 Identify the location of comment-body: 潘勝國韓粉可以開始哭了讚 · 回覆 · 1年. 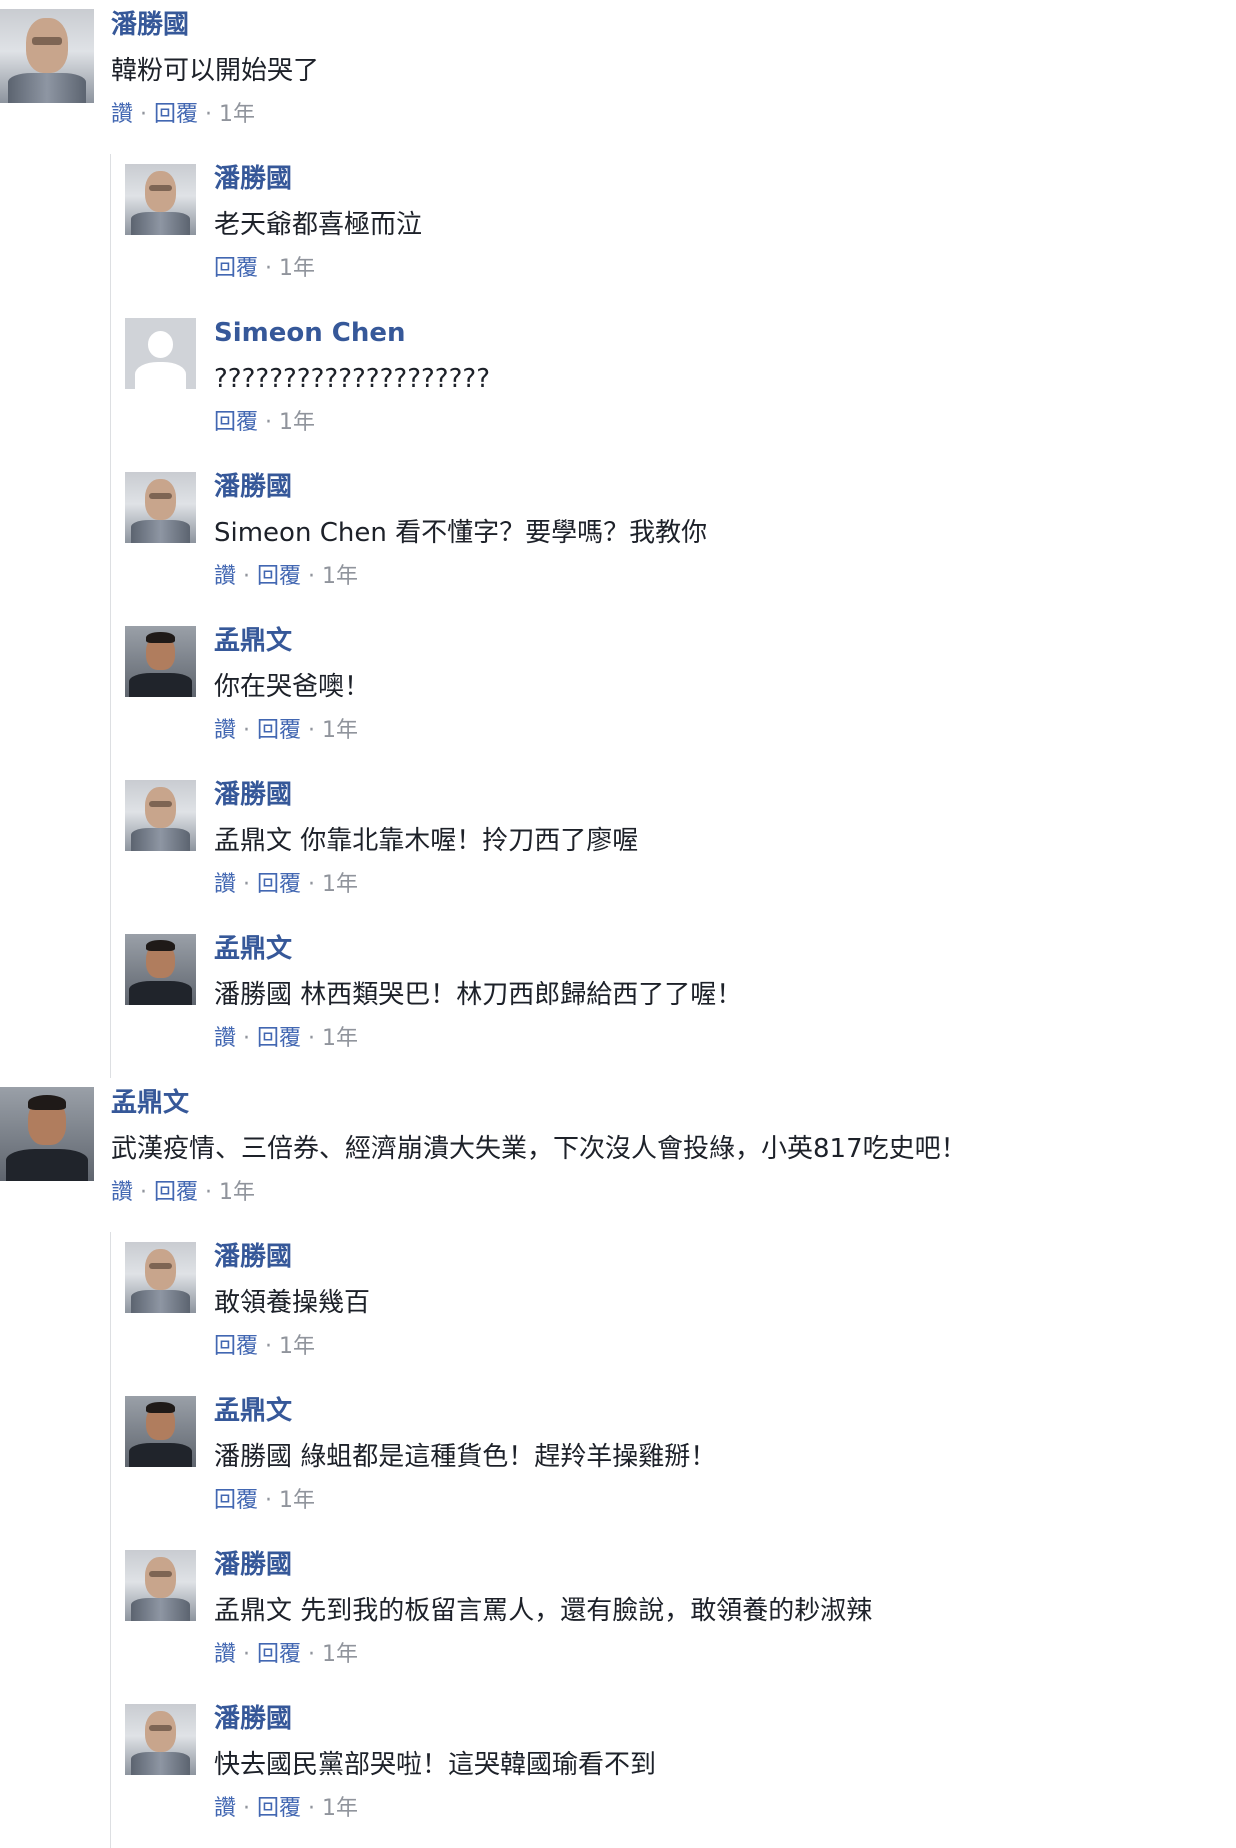
(215, 65).